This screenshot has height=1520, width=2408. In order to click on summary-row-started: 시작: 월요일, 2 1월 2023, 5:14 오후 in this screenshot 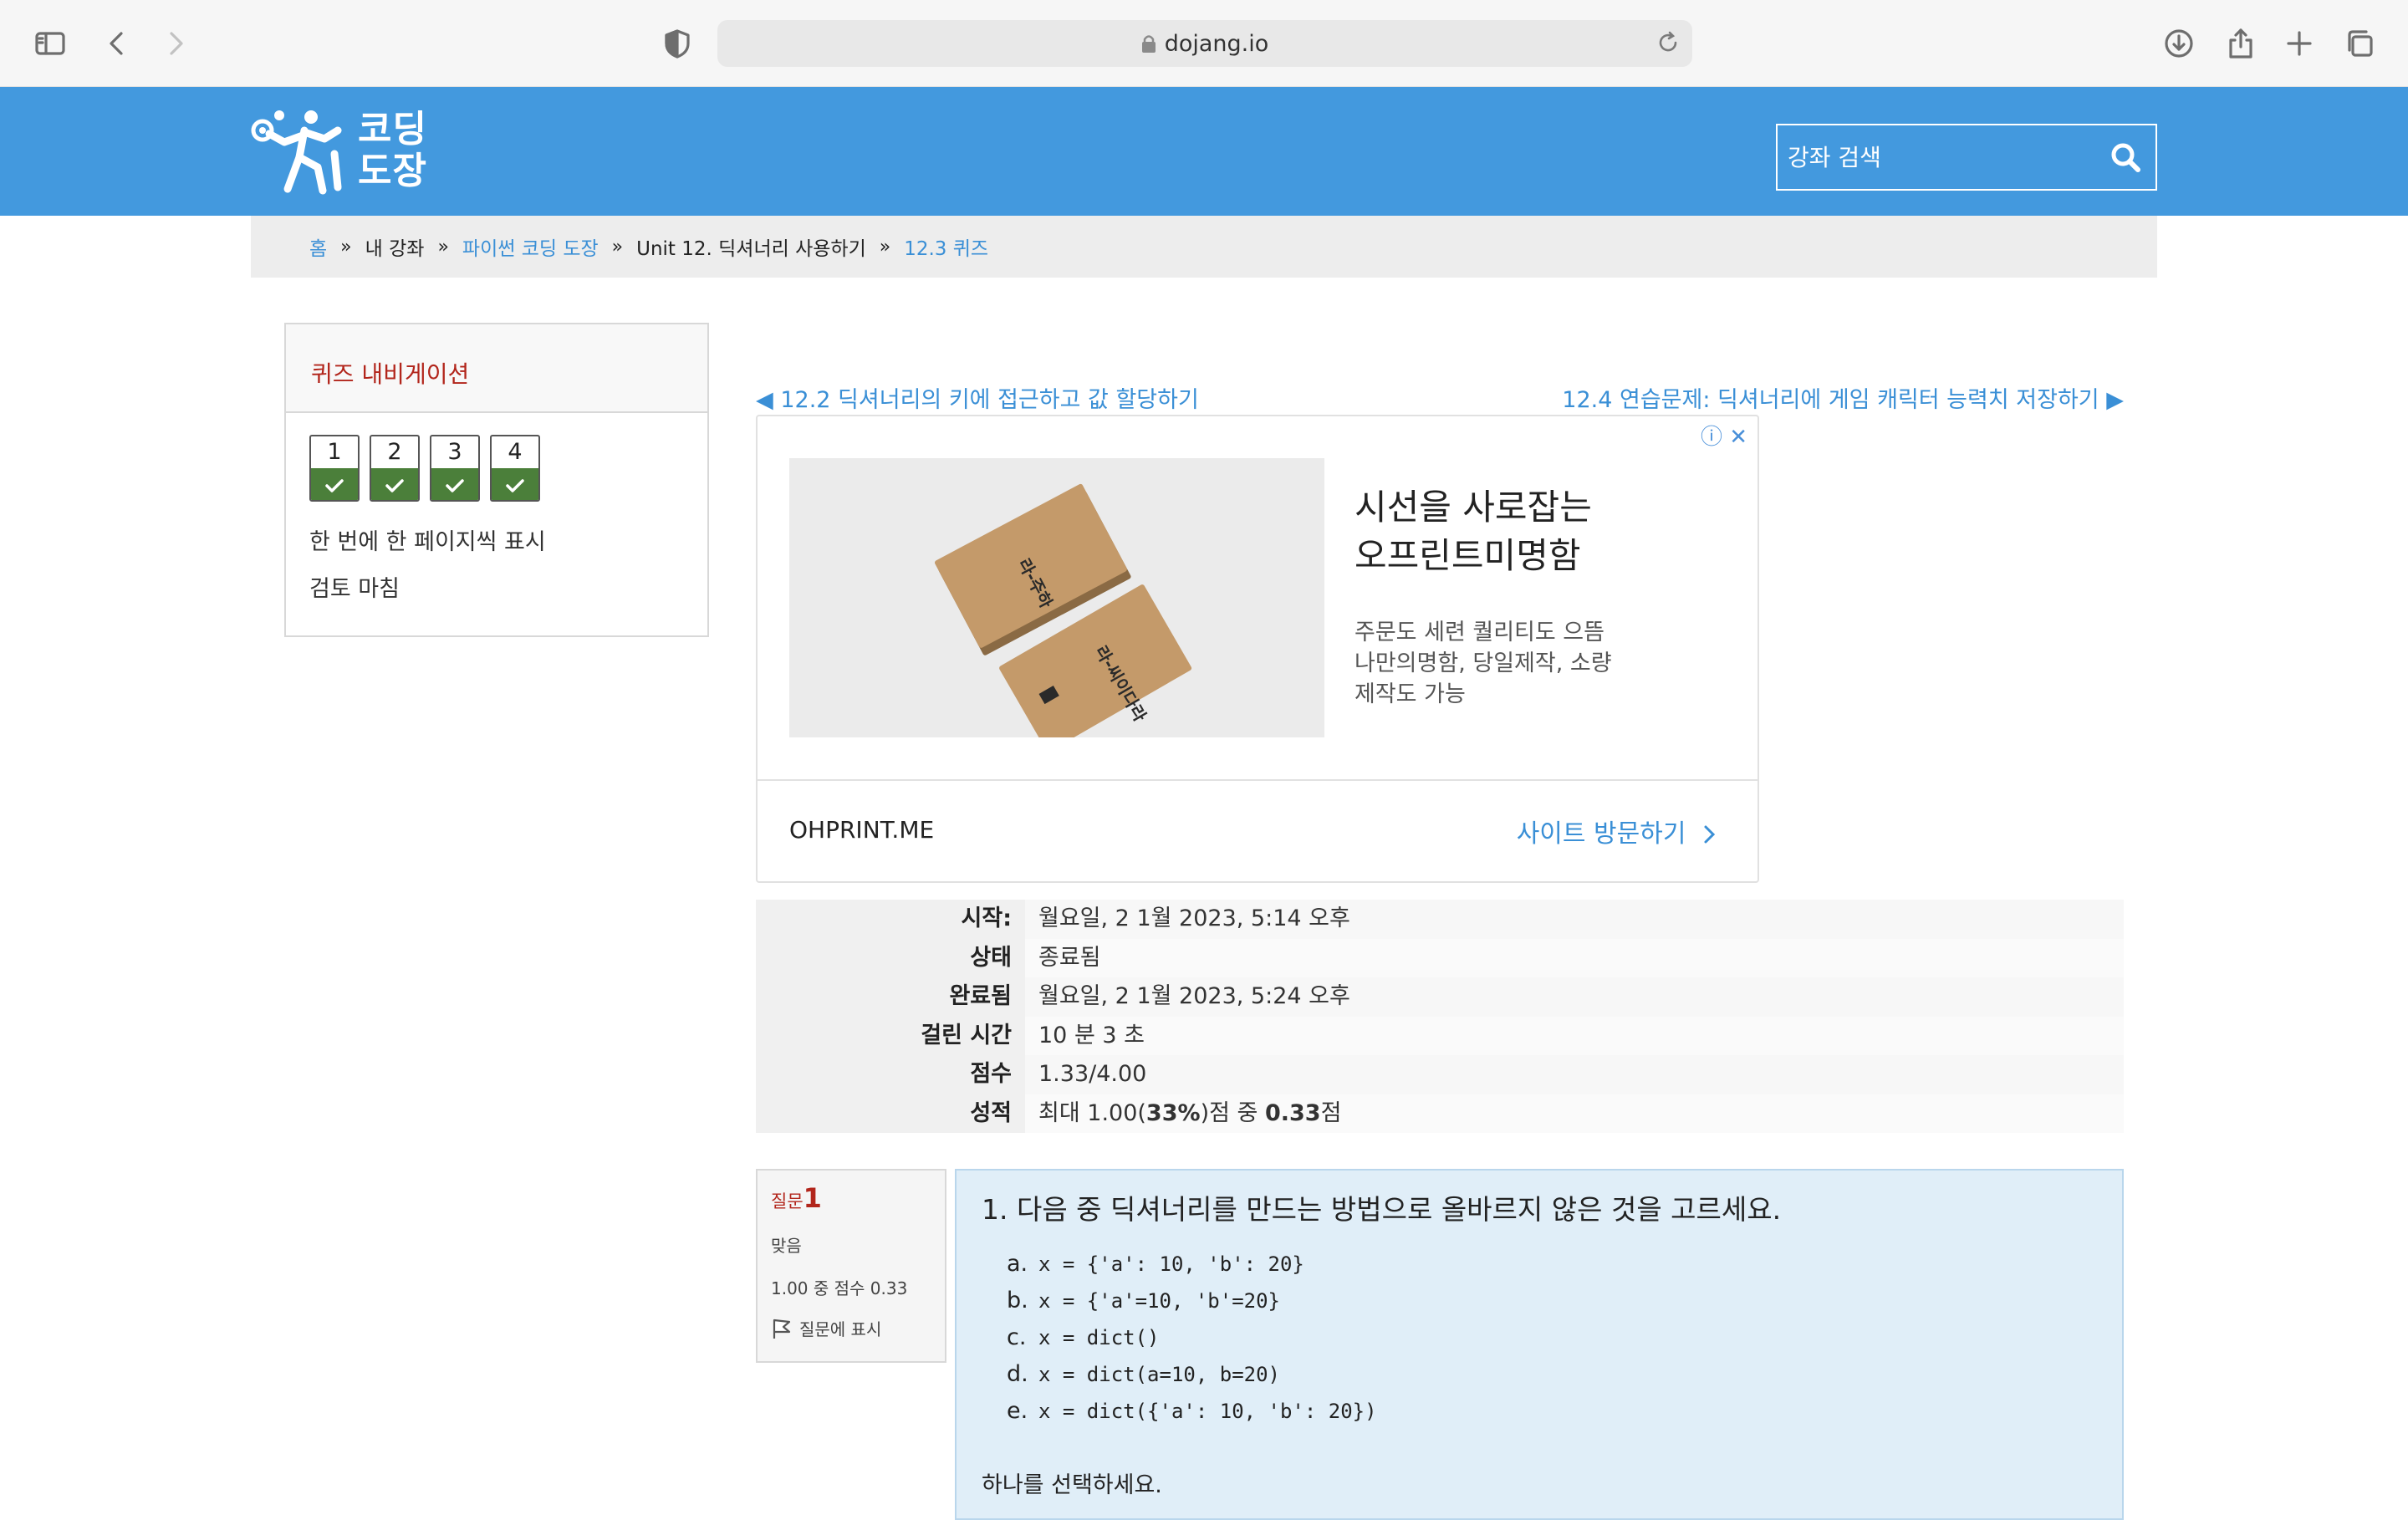, I will do `click(1440, 920)`.